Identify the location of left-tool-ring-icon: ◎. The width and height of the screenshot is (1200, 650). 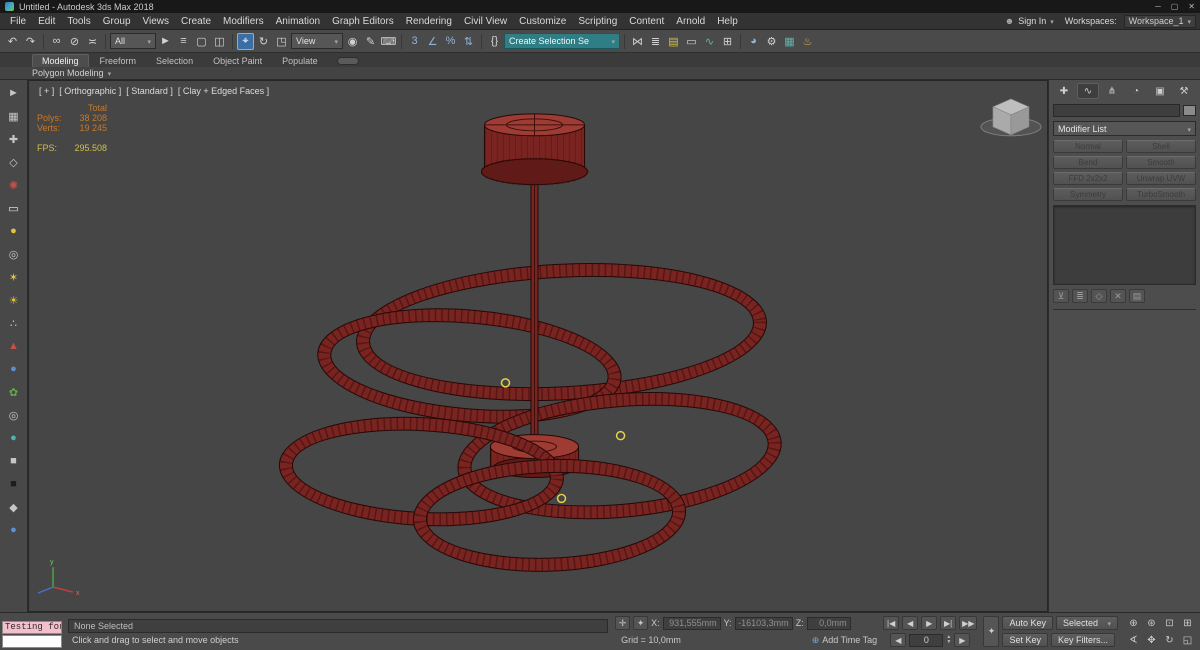
(14, 415).